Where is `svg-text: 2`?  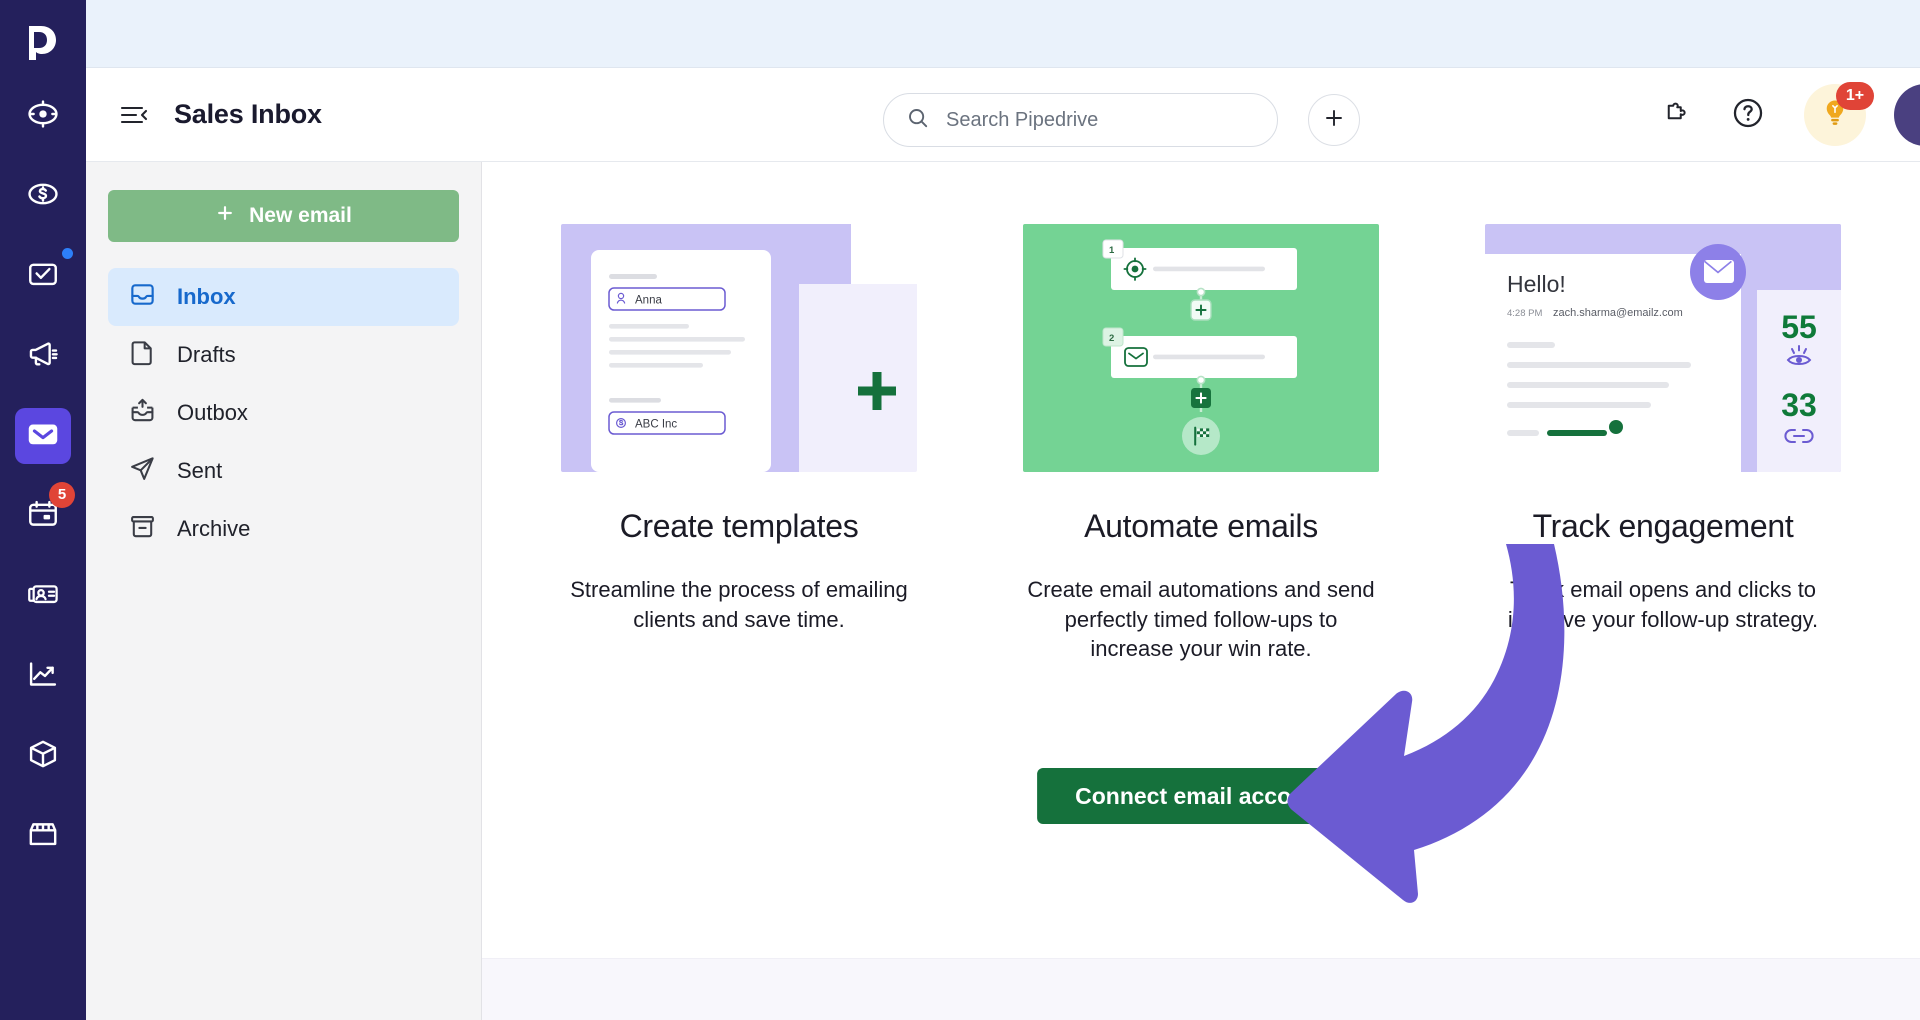
svg-text: 2 is located at coordinates (1111, 338).